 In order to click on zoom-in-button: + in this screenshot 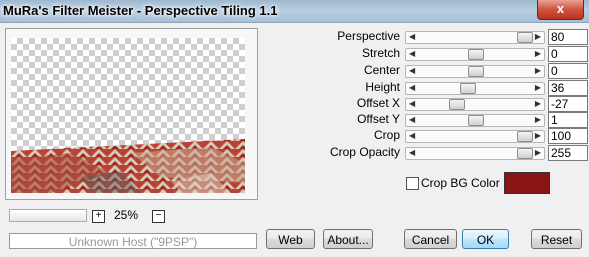, I will do `click(98, 216)`.